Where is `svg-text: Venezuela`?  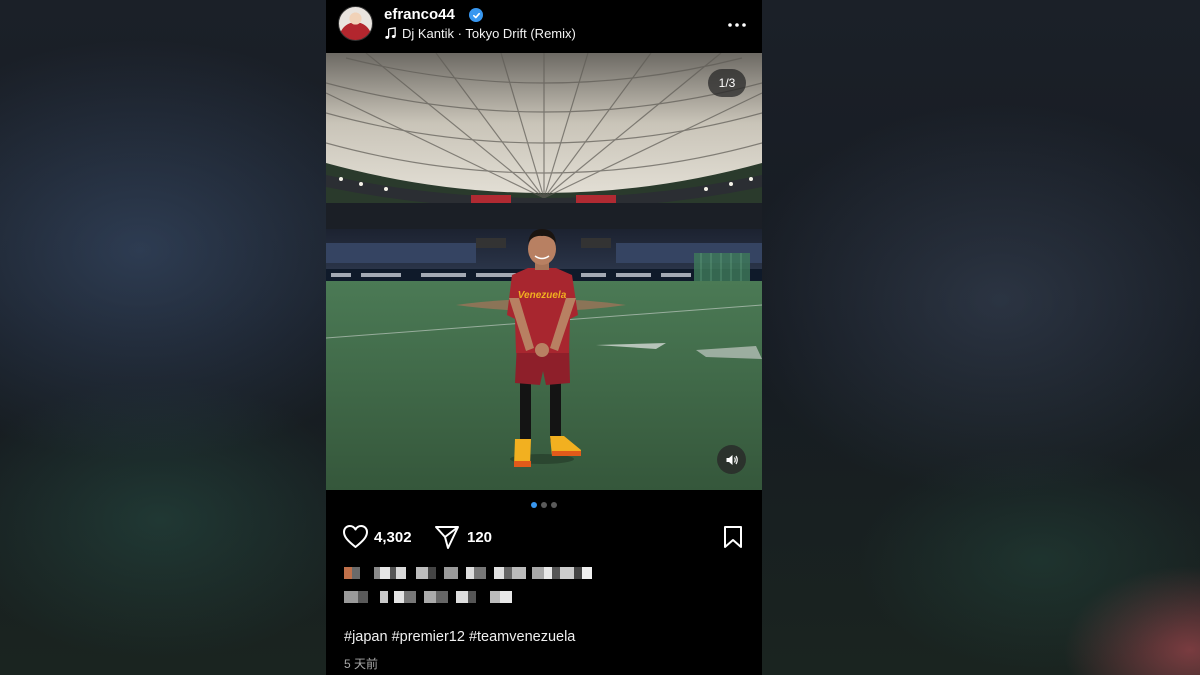
svg-text: Venezuela is located at coordinates (542, 295).